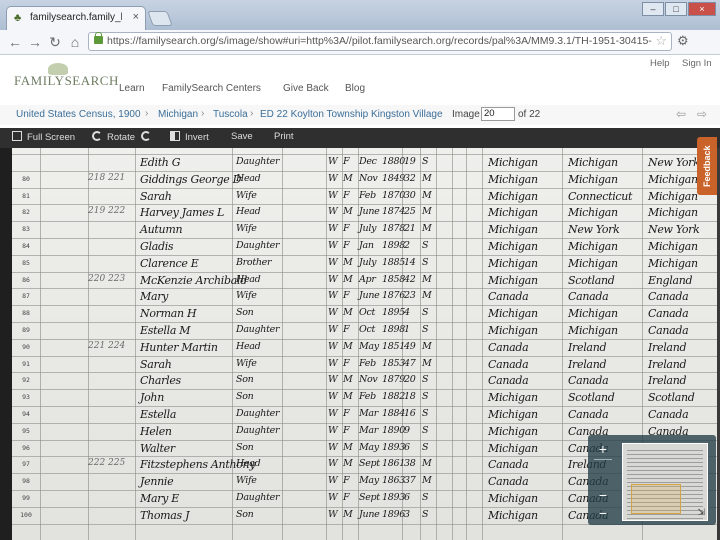  I want to click on nav-familysearch-centers: FamilySearch Centers, so click(211, 88).